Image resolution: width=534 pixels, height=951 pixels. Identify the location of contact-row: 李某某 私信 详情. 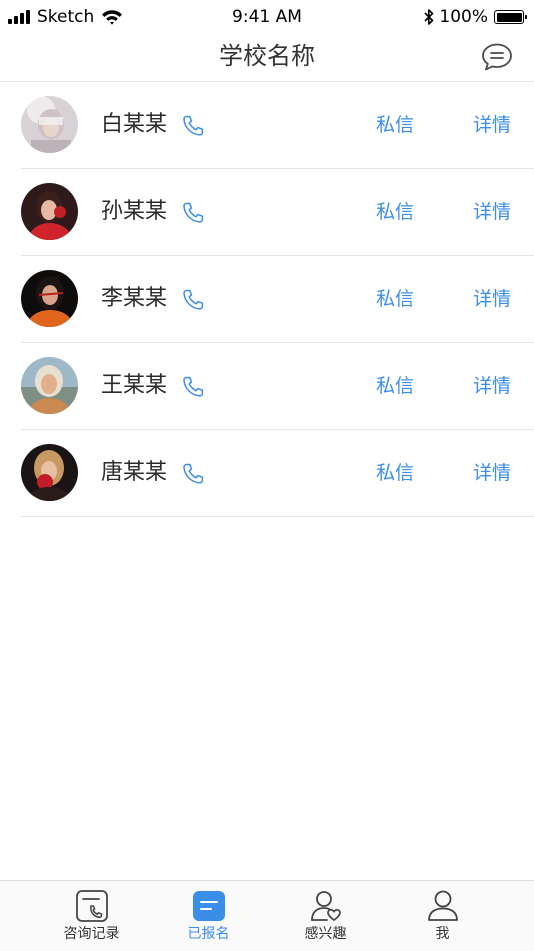
(277, 299).